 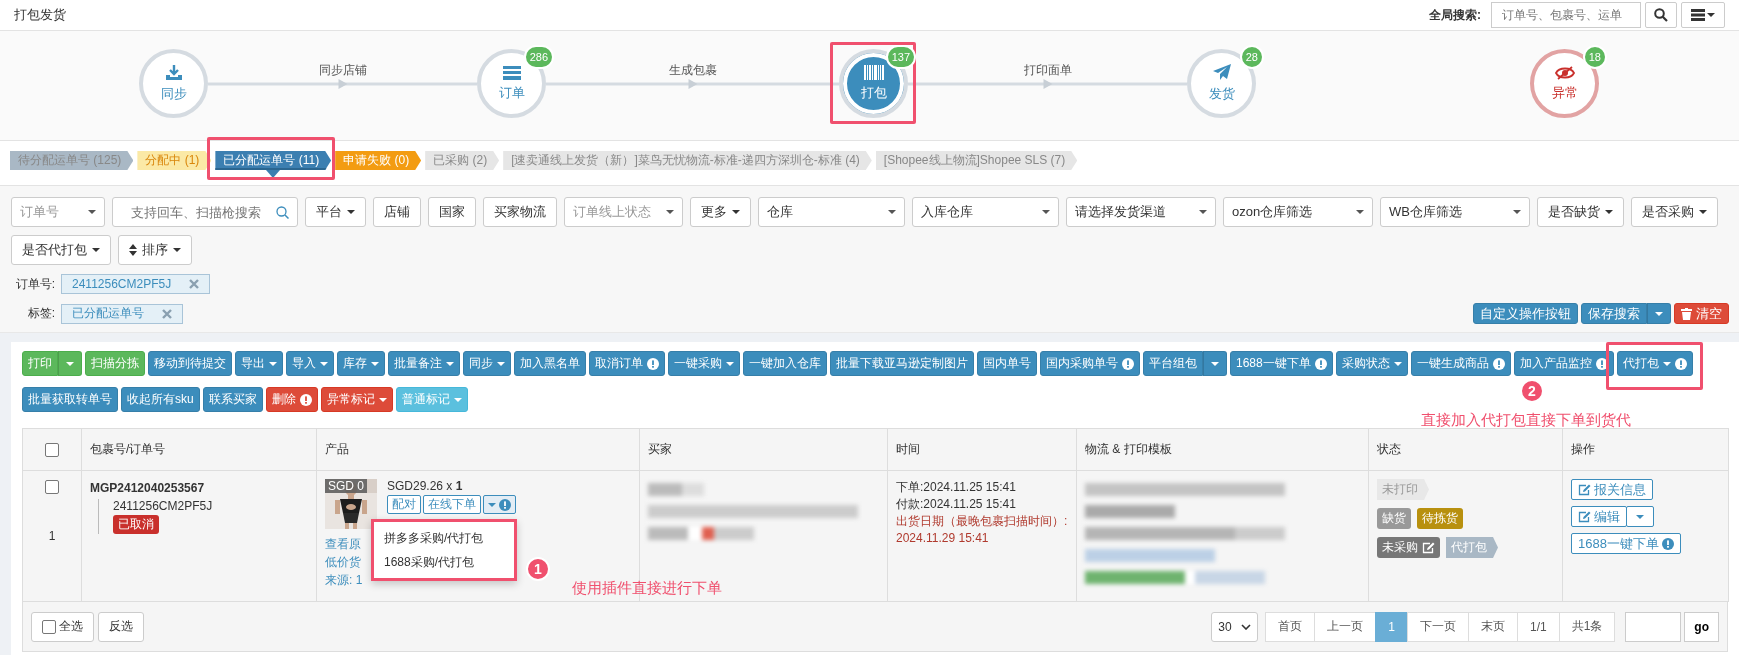 I want to click on dropdown-button: 是否代打包, so click(x=61, y=250).